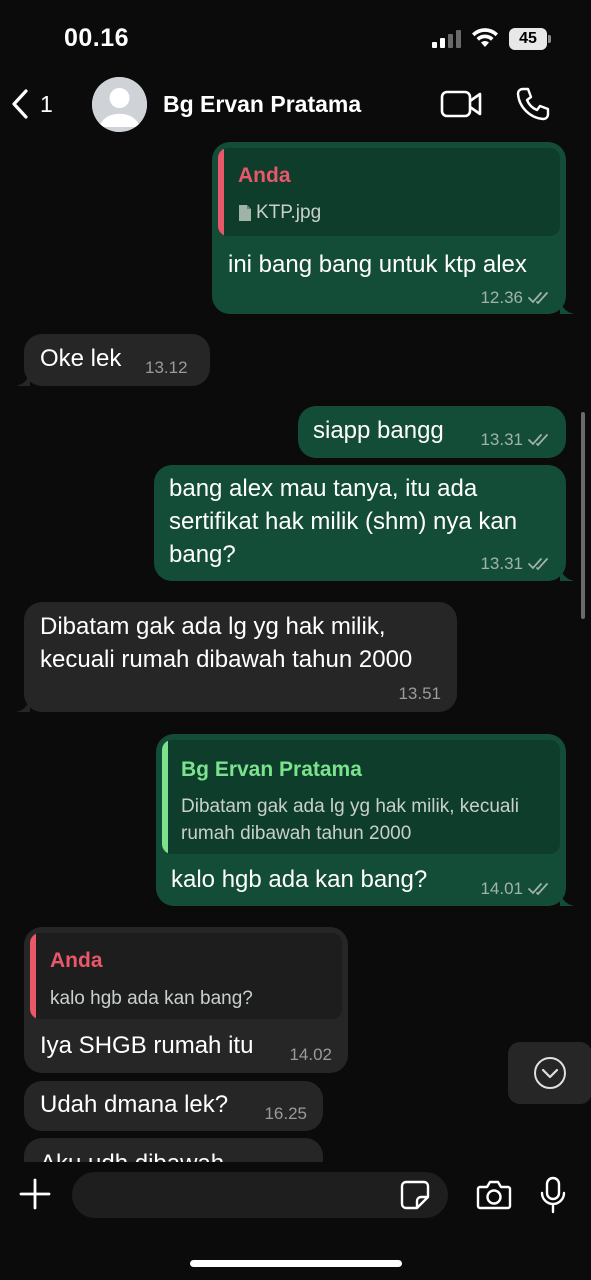  I want to click on message-time: 14.02, so click(310, 1054).